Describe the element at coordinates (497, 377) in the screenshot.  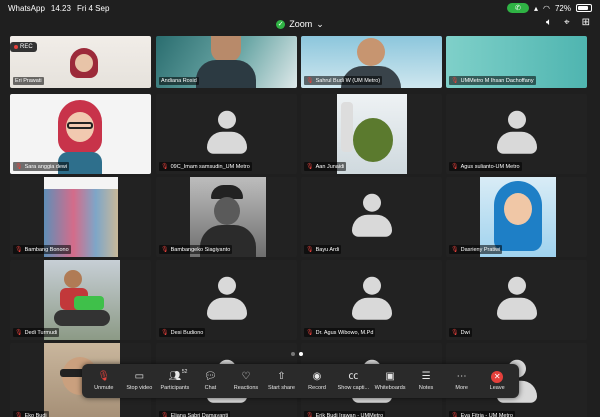
I see `leave-x-icon: ✕` at that location.